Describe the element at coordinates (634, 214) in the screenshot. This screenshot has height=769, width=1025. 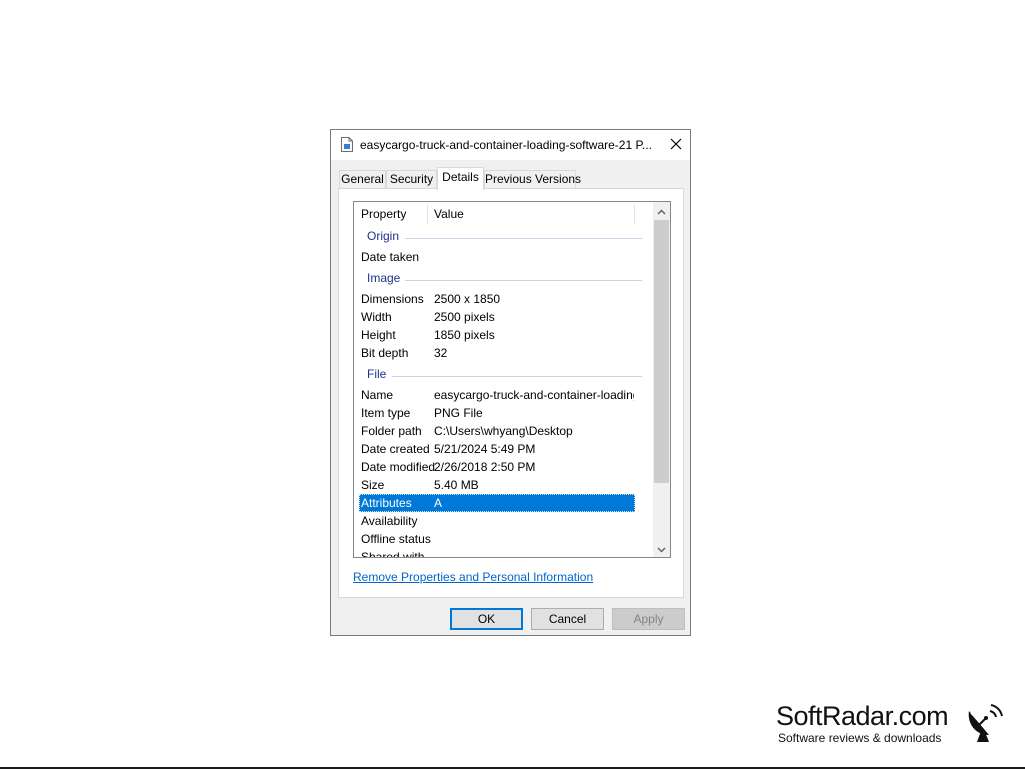
I see `column-divider` at that location.